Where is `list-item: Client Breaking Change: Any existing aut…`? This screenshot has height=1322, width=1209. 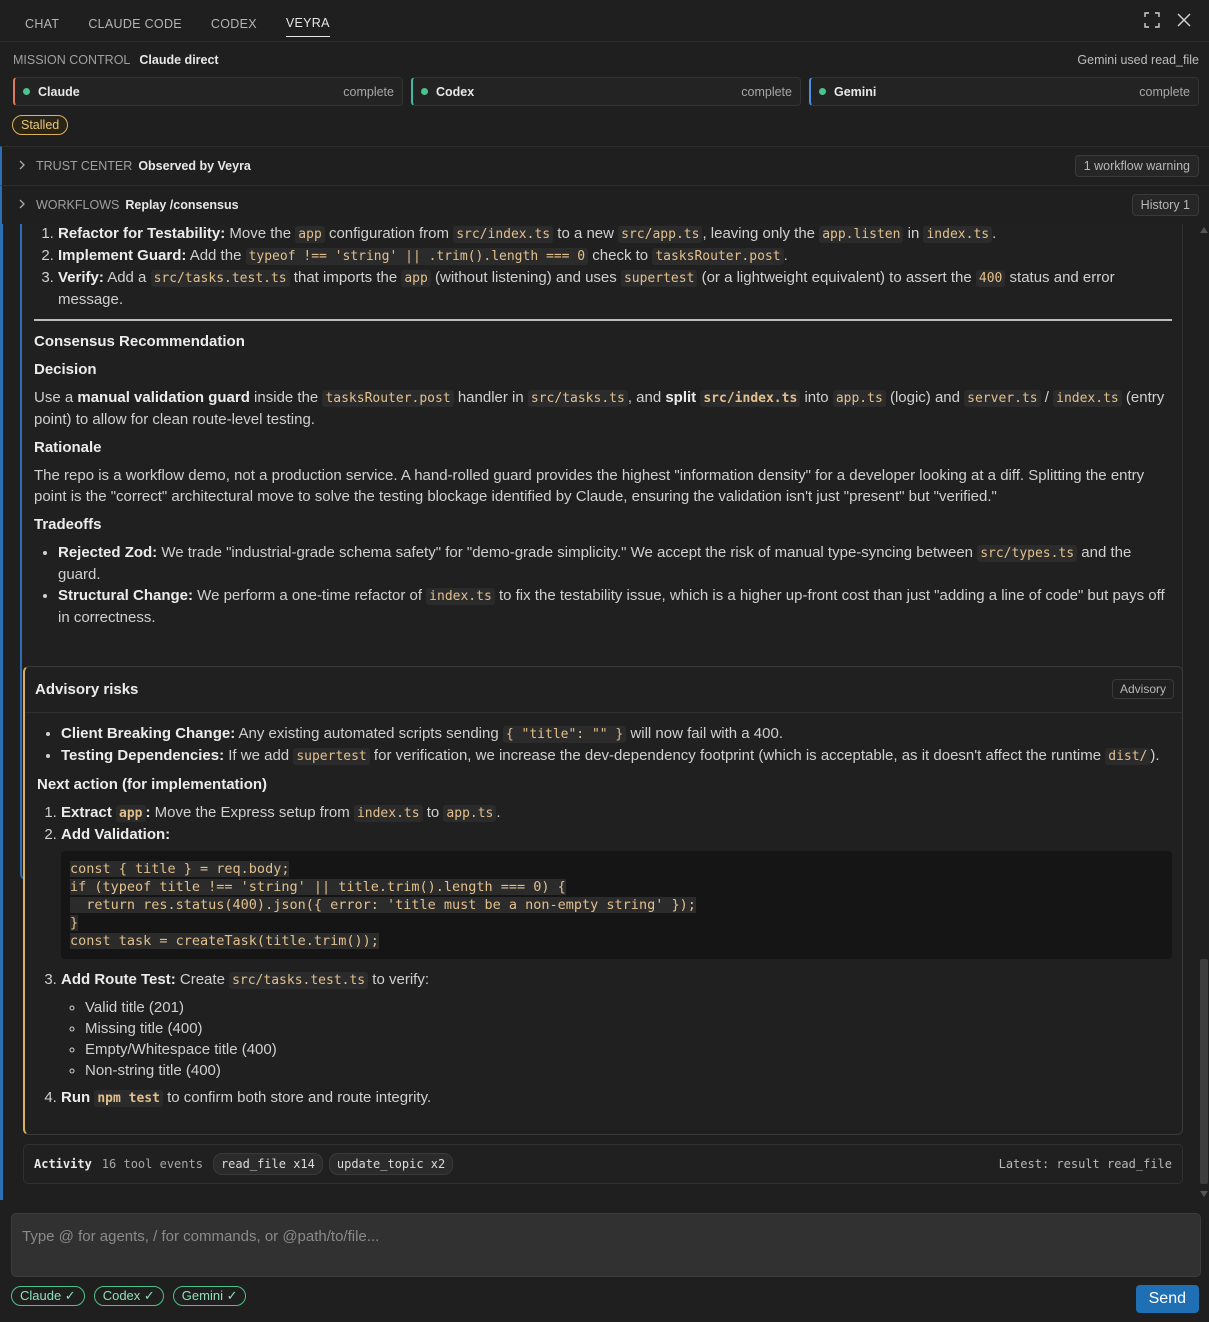 list-item: Client Breaking Change: Any existing aut… is located at coordinates (616, 734).